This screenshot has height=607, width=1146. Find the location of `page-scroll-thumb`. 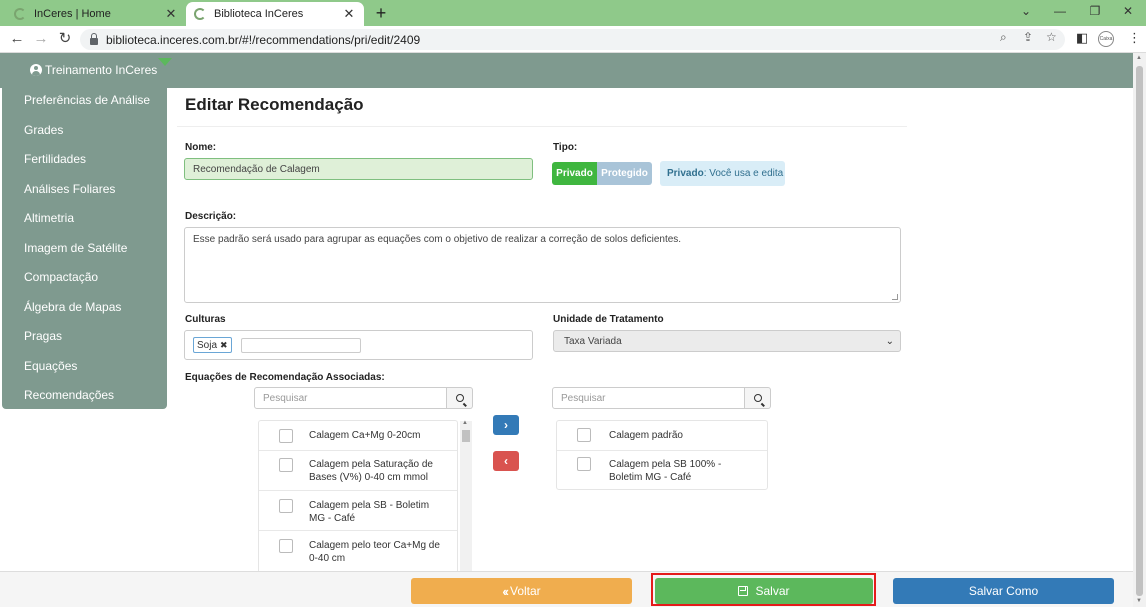

page-scroll-thumb is located at coordinates (1139, 331).